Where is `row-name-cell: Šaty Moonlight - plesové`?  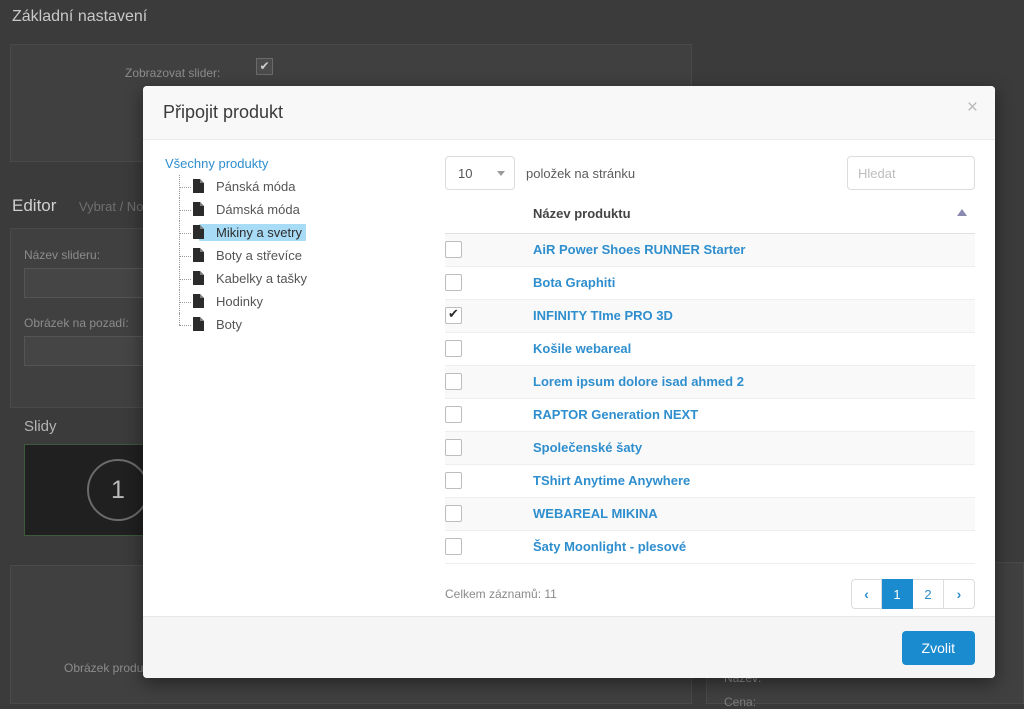 row-name-cell: Šaty Moonlight - plesové is located at coordinates (754, 547).